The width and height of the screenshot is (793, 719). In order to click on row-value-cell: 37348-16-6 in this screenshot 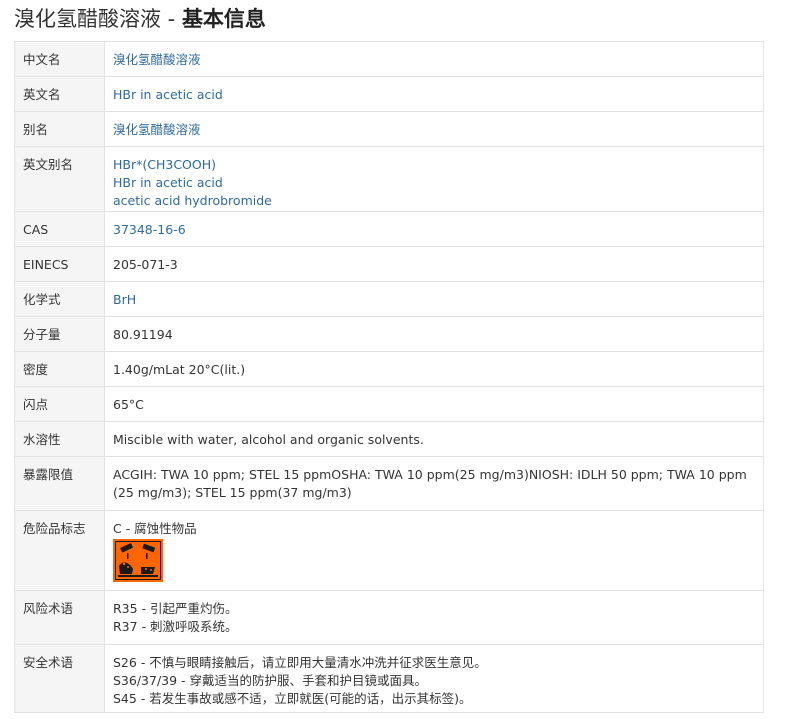, I will do `click(434, 229)`.